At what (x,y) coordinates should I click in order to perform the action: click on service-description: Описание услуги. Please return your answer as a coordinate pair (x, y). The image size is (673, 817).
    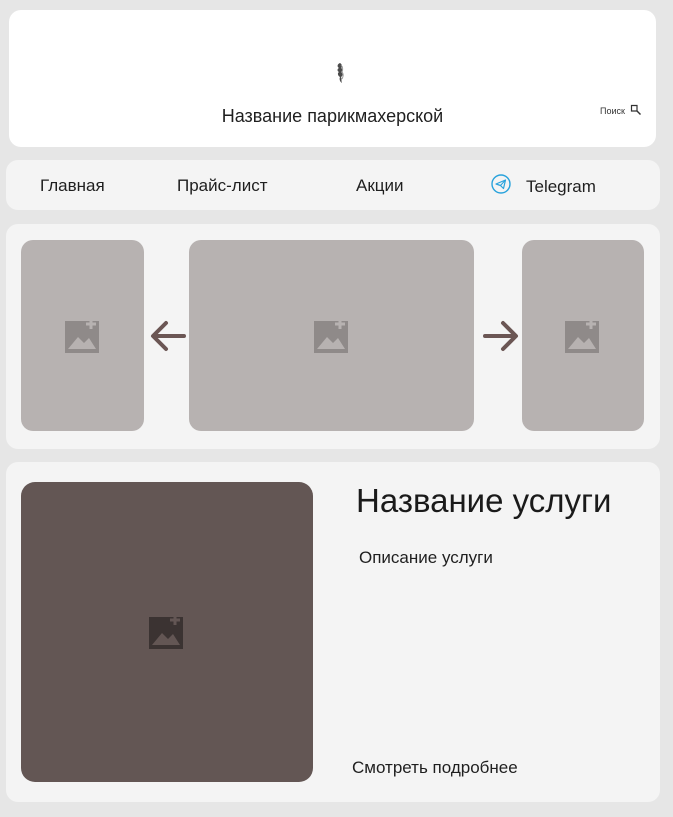
    Looking at the image, I should click on (426, 557).